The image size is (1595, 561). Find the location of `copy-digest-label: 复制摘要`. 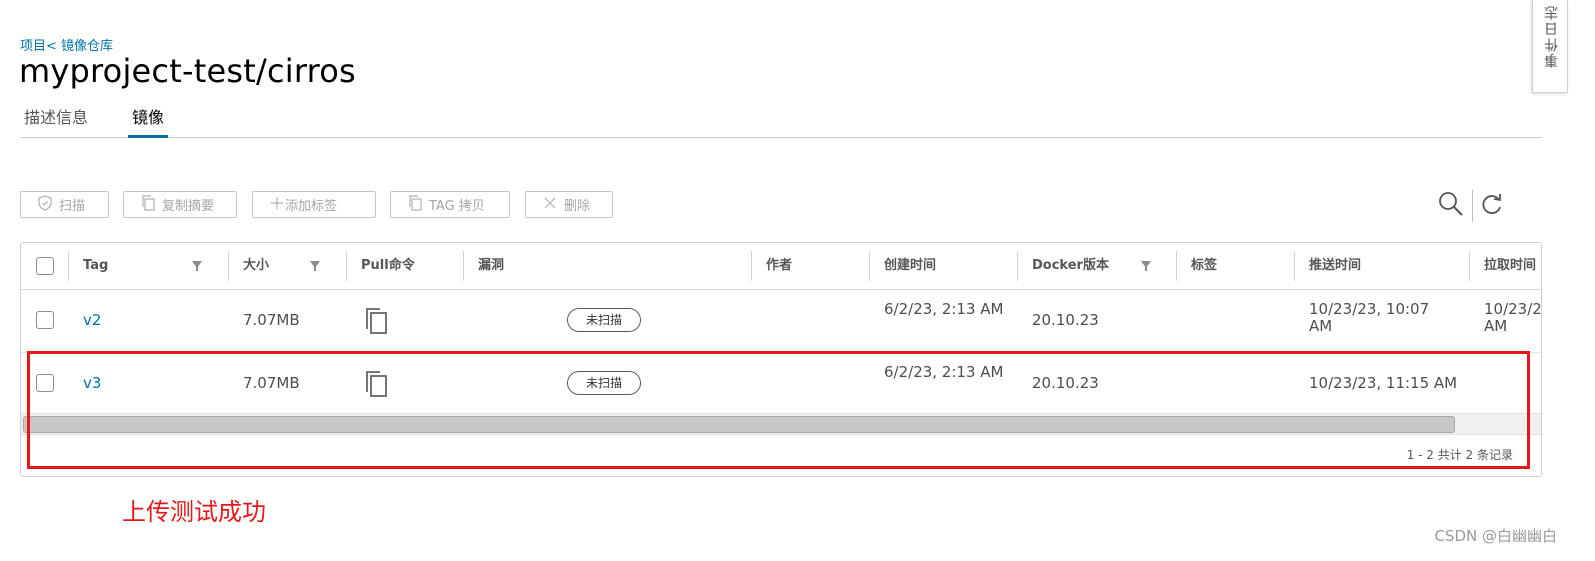

copy-digest-label: 复制摘要 is located at coordinates (188, 206).